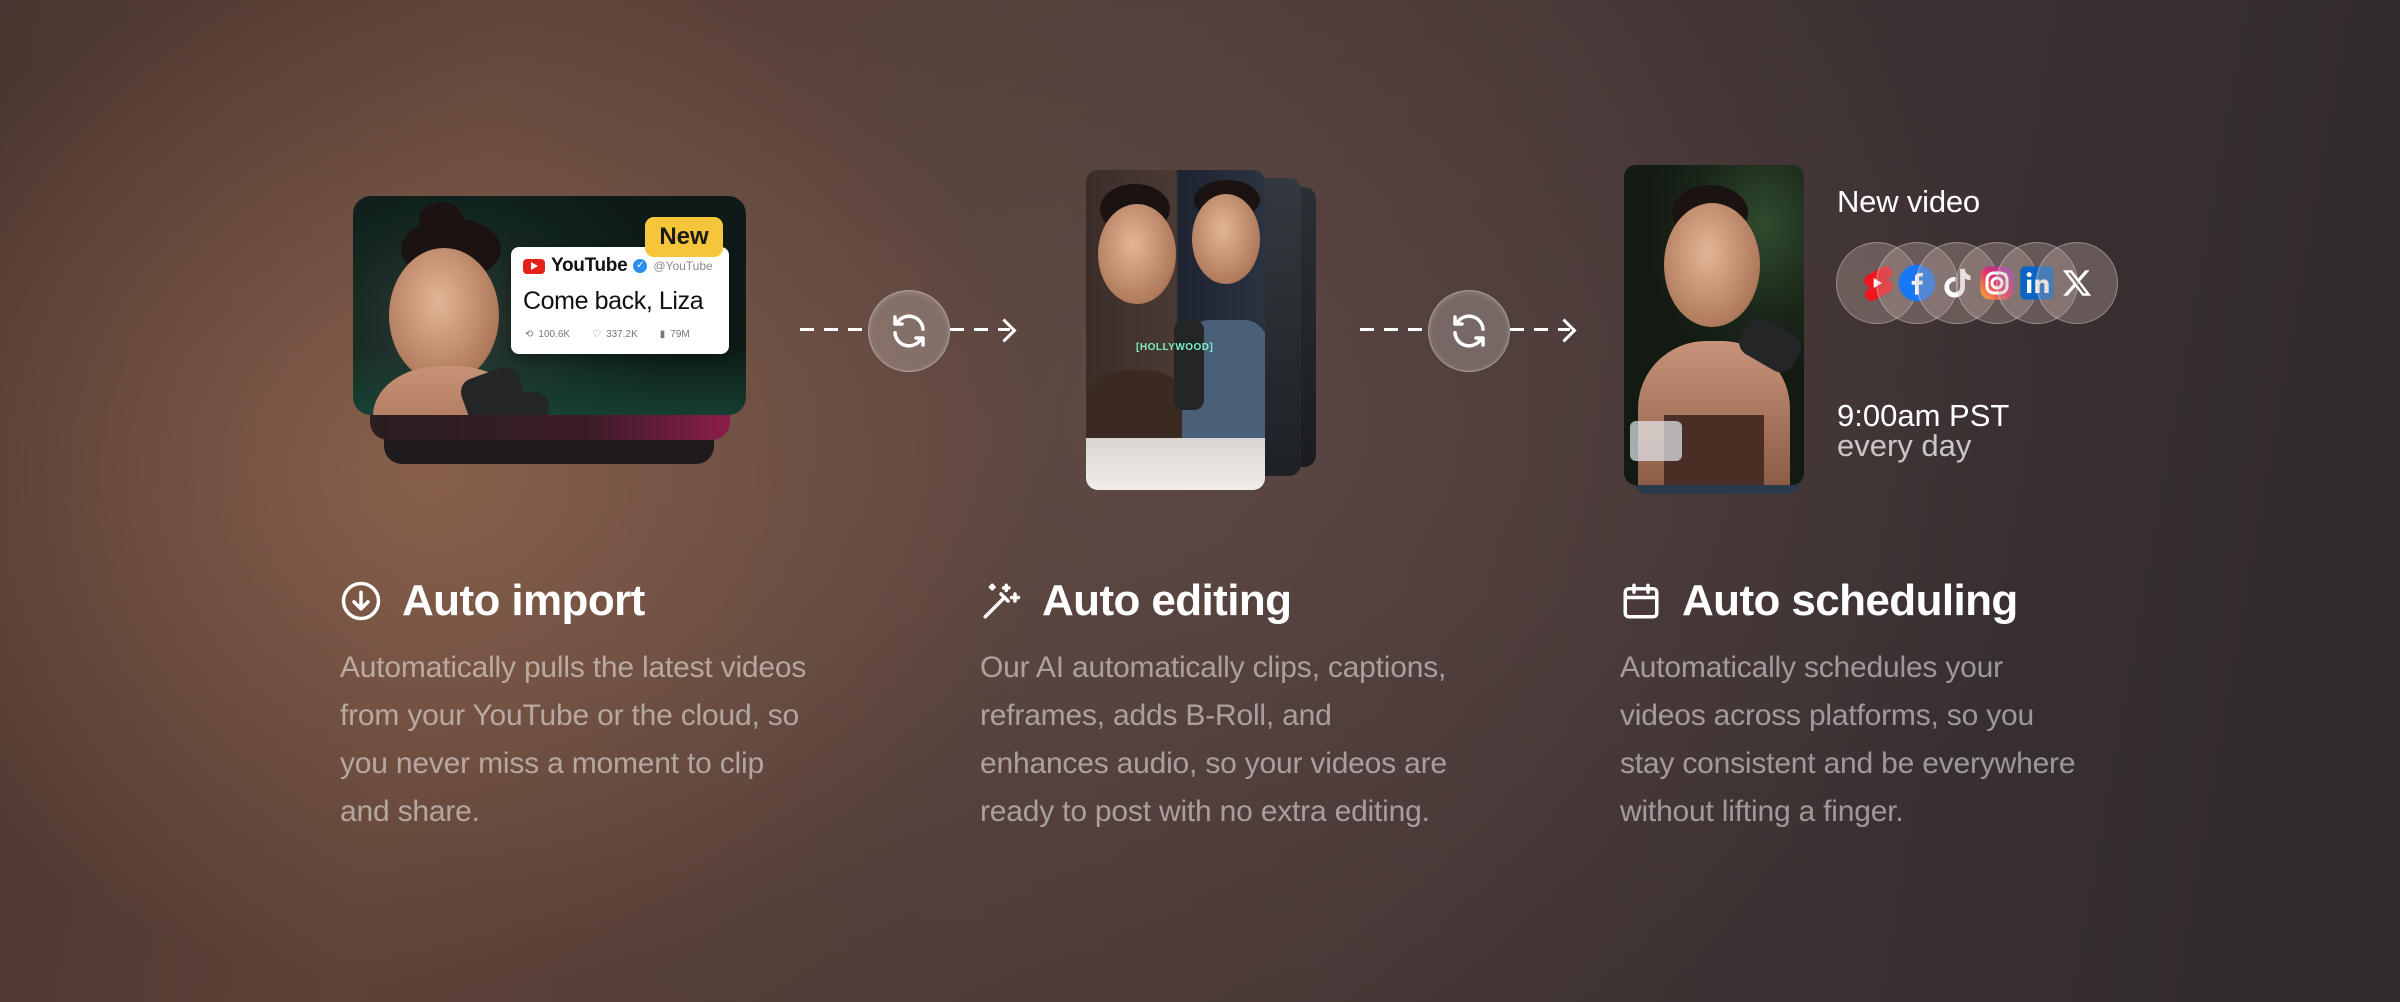 Image resolution: width=2400 pixels, height=1002 pixels. What do you see at coordinates (1714, 325) in the screenshot?
I see `scheduled-clip-thumbnail` at bounding box center [1714, 325].